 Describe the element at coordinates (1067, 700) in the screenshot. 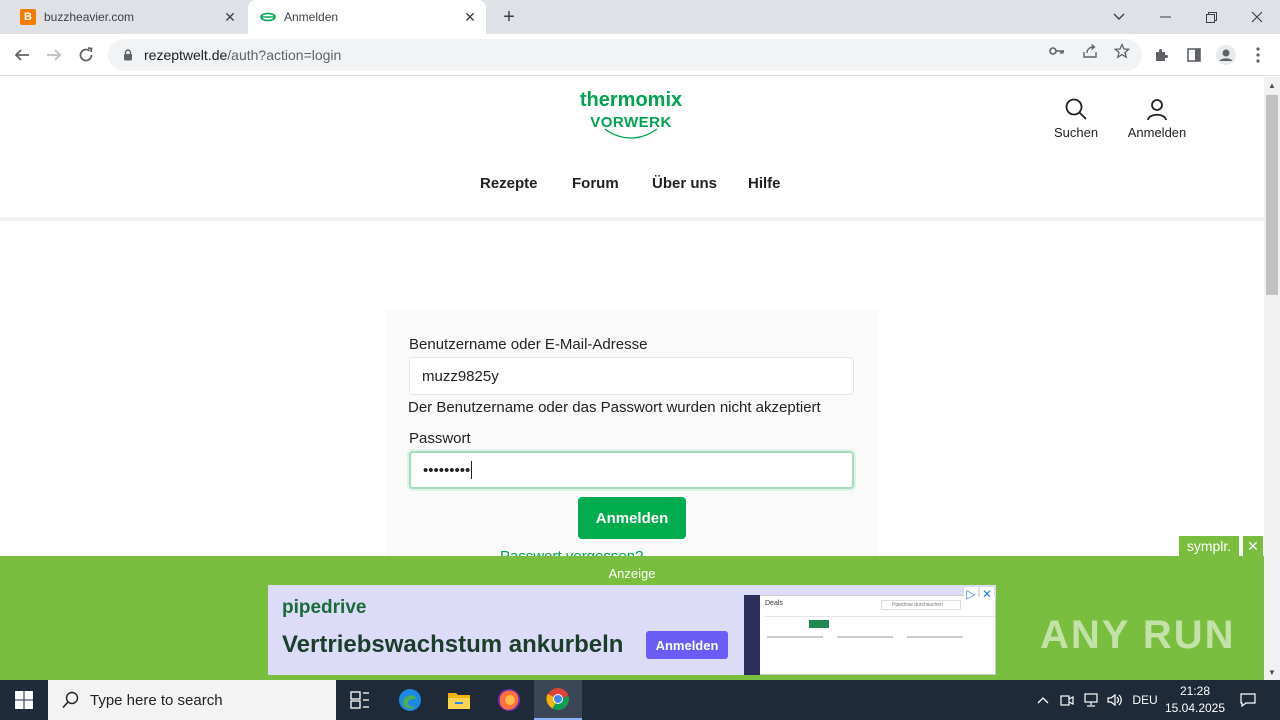

I see `teams-tray-icon` at that location.